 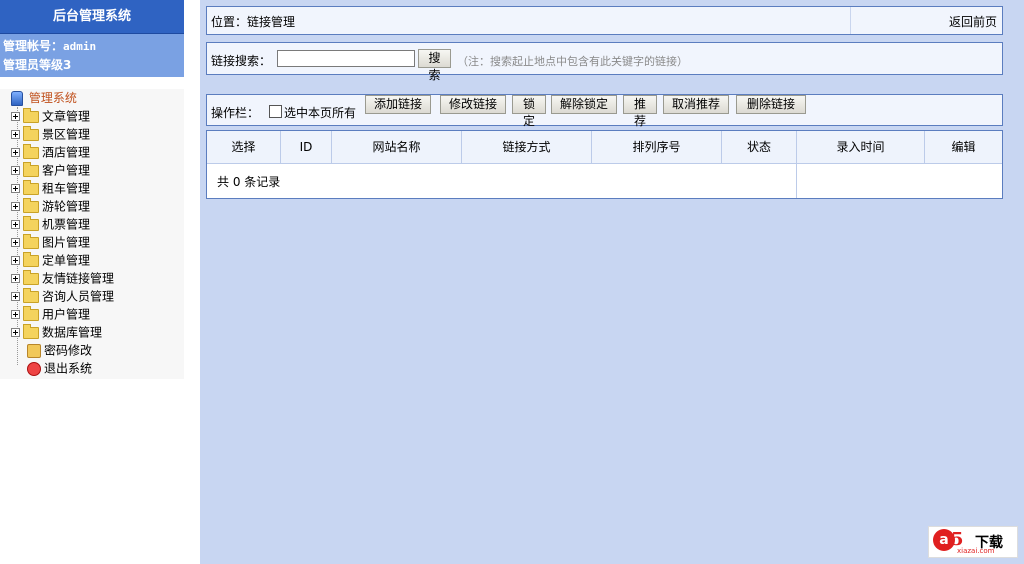 I want to click on operation-label: 操作栏：, so click(x=235, y=113).